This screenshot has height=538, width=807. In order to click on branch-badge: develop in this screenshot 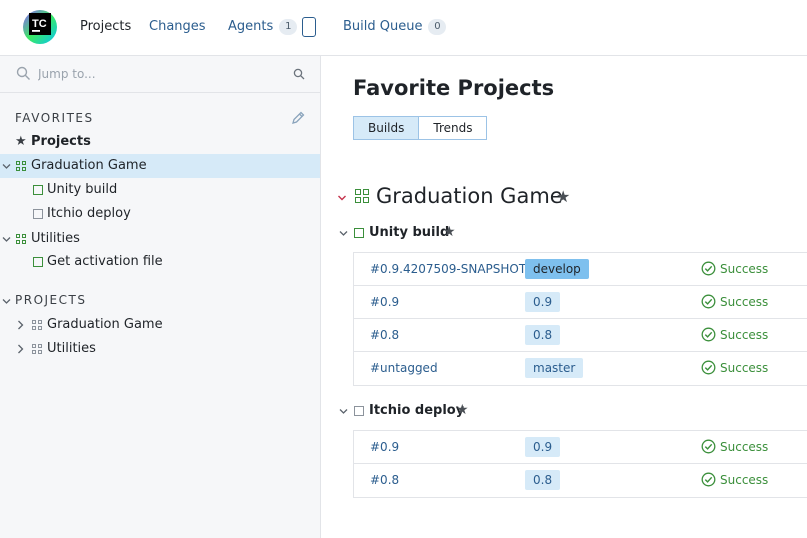, I will do `click(557, 269)`.